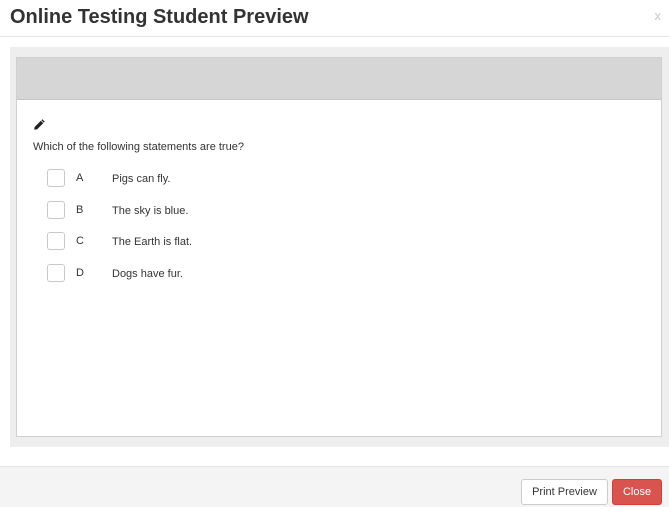 This screenshot has height=507, width=669. I want to click on modal-footer: Print Preview Close, so click(334, 486).